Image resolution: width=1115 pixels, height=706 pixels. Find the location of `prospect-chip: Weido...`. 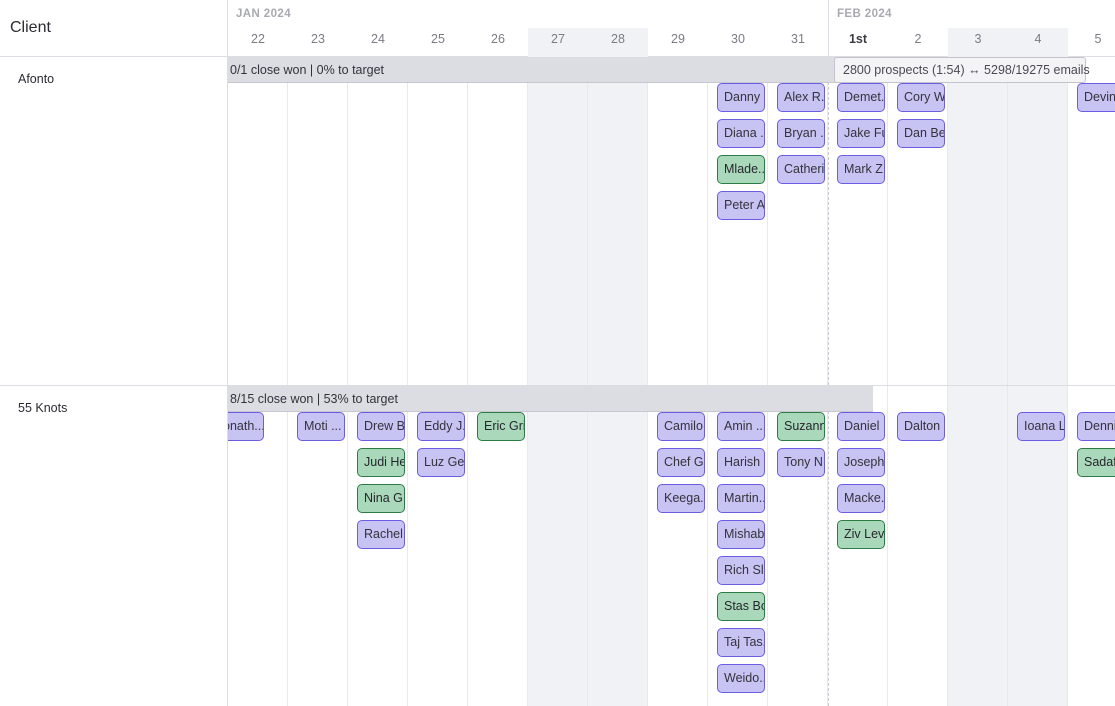

prospect-chip: Weido... is located at coordinates (741, 678).